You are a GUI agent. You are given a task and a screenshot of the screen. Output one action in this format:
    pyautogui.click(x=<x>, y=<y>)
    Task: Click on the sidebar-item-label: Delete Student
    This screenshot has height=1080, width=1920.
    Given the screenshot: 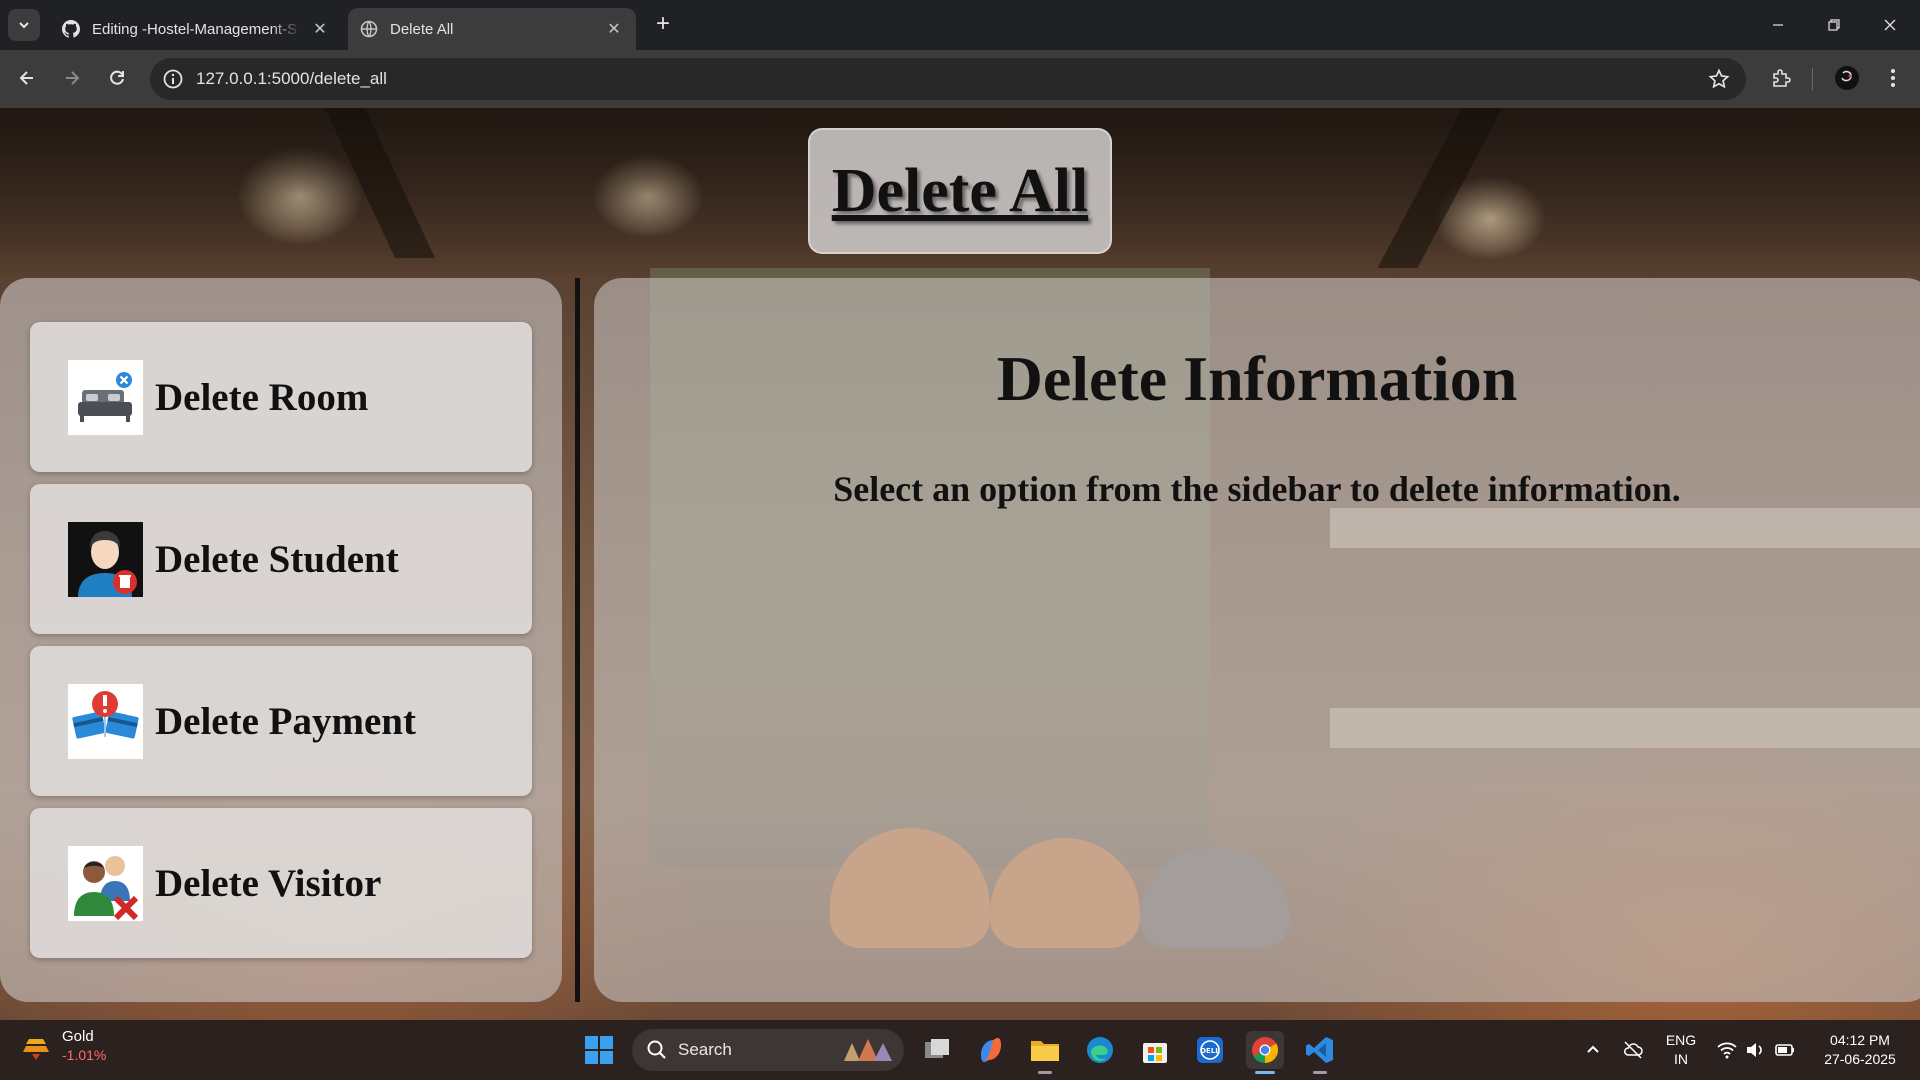 What is the action you would take?
    pyautogui.click(x=277, y=559)
    